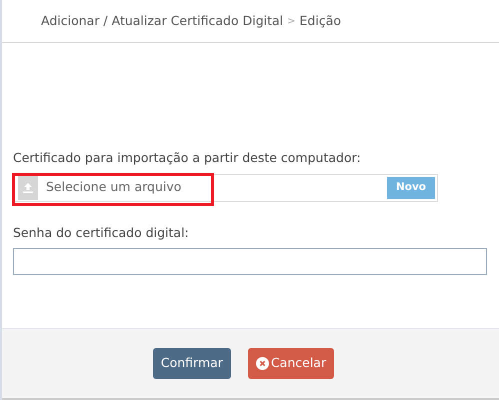 This screenshot has height=400, width=499. Describe the element at coordinates (162, 21) in the screenshot. I see `breadcrumb-link: Adicionar / Atualizar Certificado Digital` at that location.